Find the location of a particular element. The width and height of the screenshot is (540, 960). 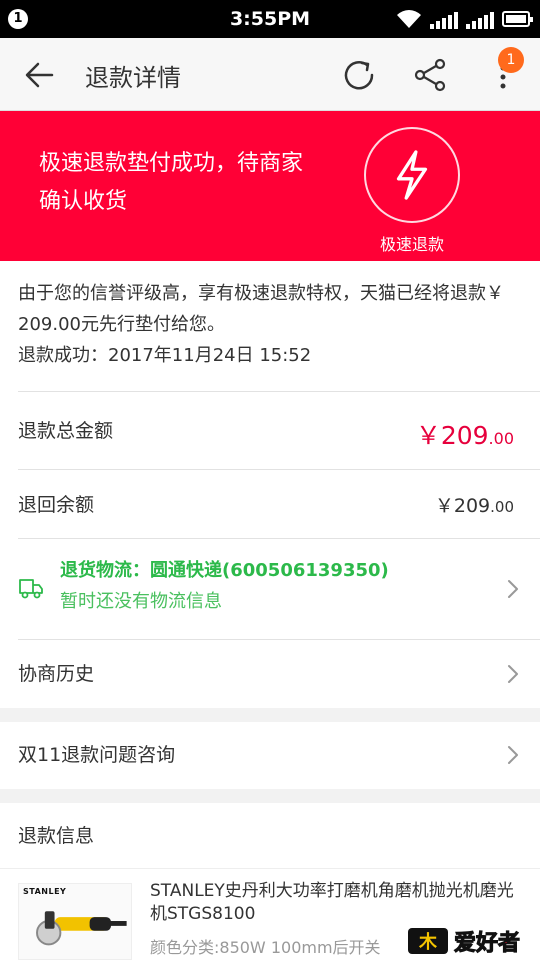

fast-refund-label: 极速退款 is located at coordinates (411, 244).